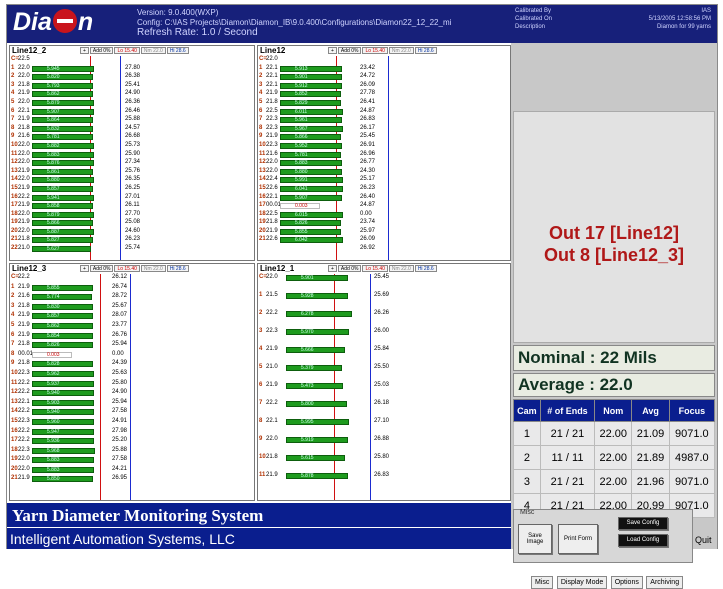  What do you see at coordinates (24, 449) in the screenshot?
I see `diameter-value: 22.3` at bounding box center [24, 449].